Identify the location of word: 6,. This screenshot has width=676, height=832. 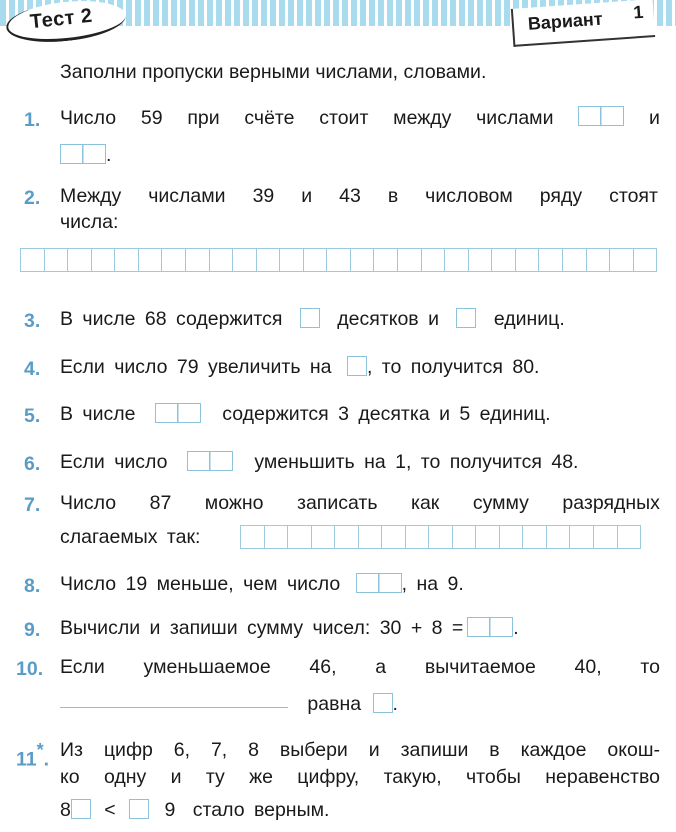
(182, 750).